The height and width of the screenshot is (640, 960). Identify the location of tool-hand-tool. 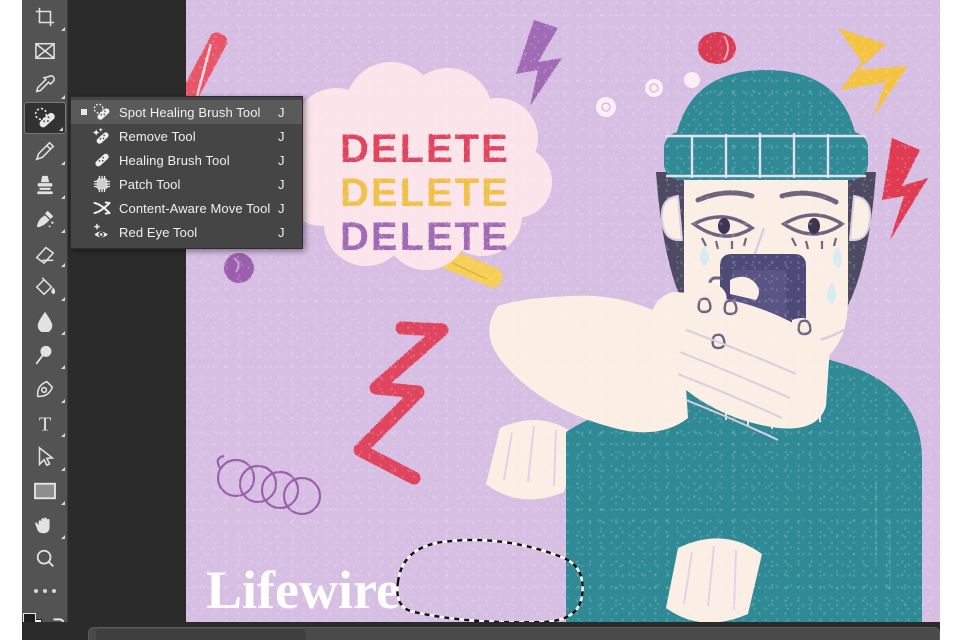
(45, 525).